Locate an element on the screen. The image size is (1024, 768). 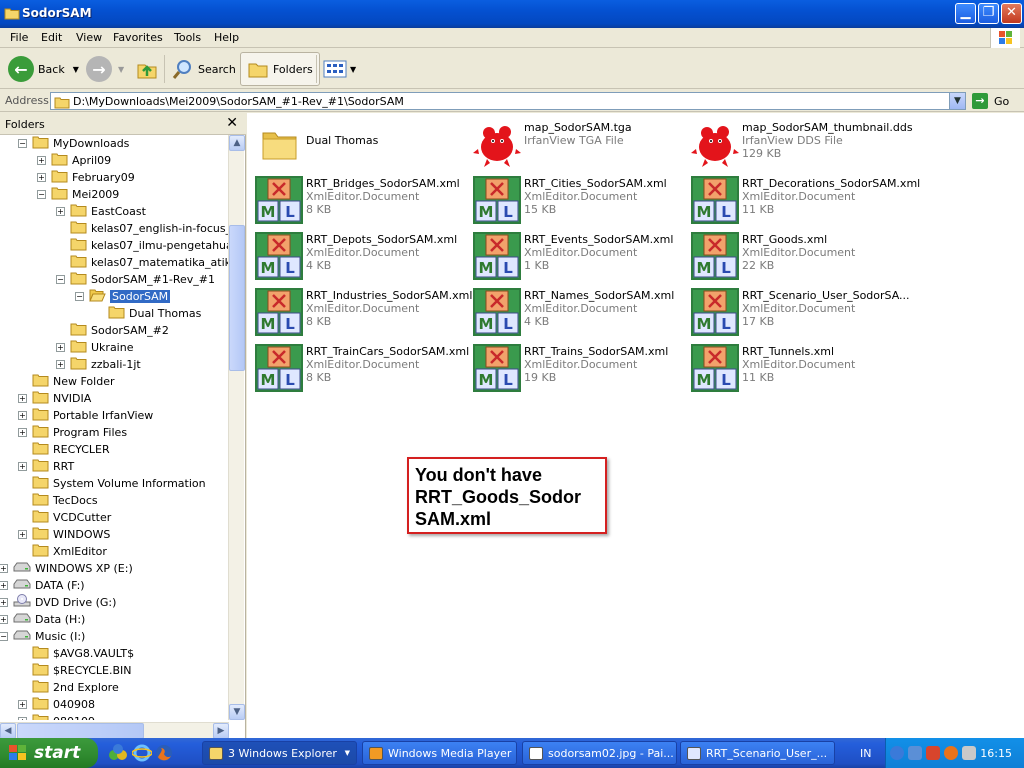
tree-node: Dual Thomas is located at coordinates (147, 313).